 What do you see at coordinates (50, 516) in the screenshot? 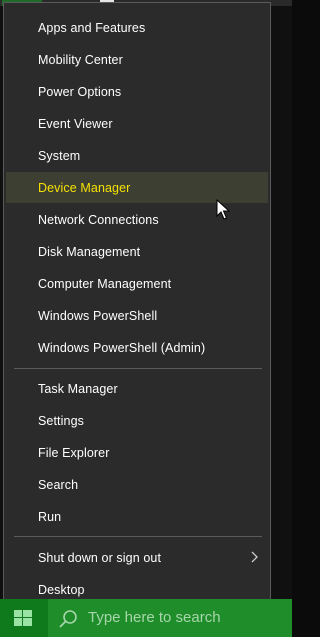
I see `menu-item-label: Run` at bounding box center [50, 516].